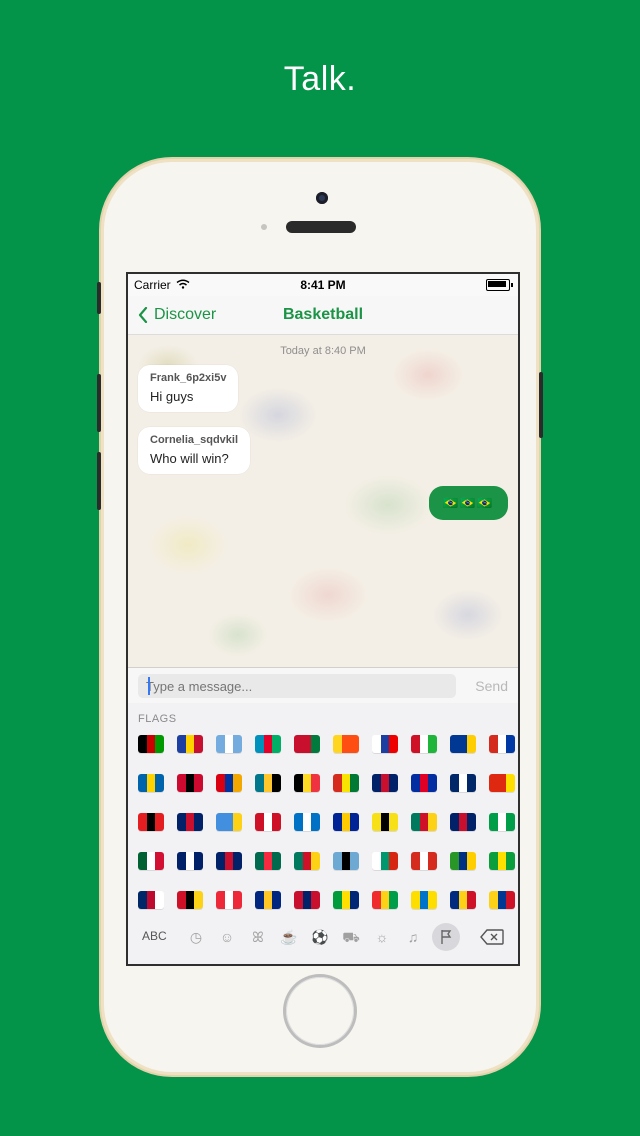  Describe the element at coordinates (157, 719) in the screenshot. I see `keyboard-section-label: FLAGS` at that location.